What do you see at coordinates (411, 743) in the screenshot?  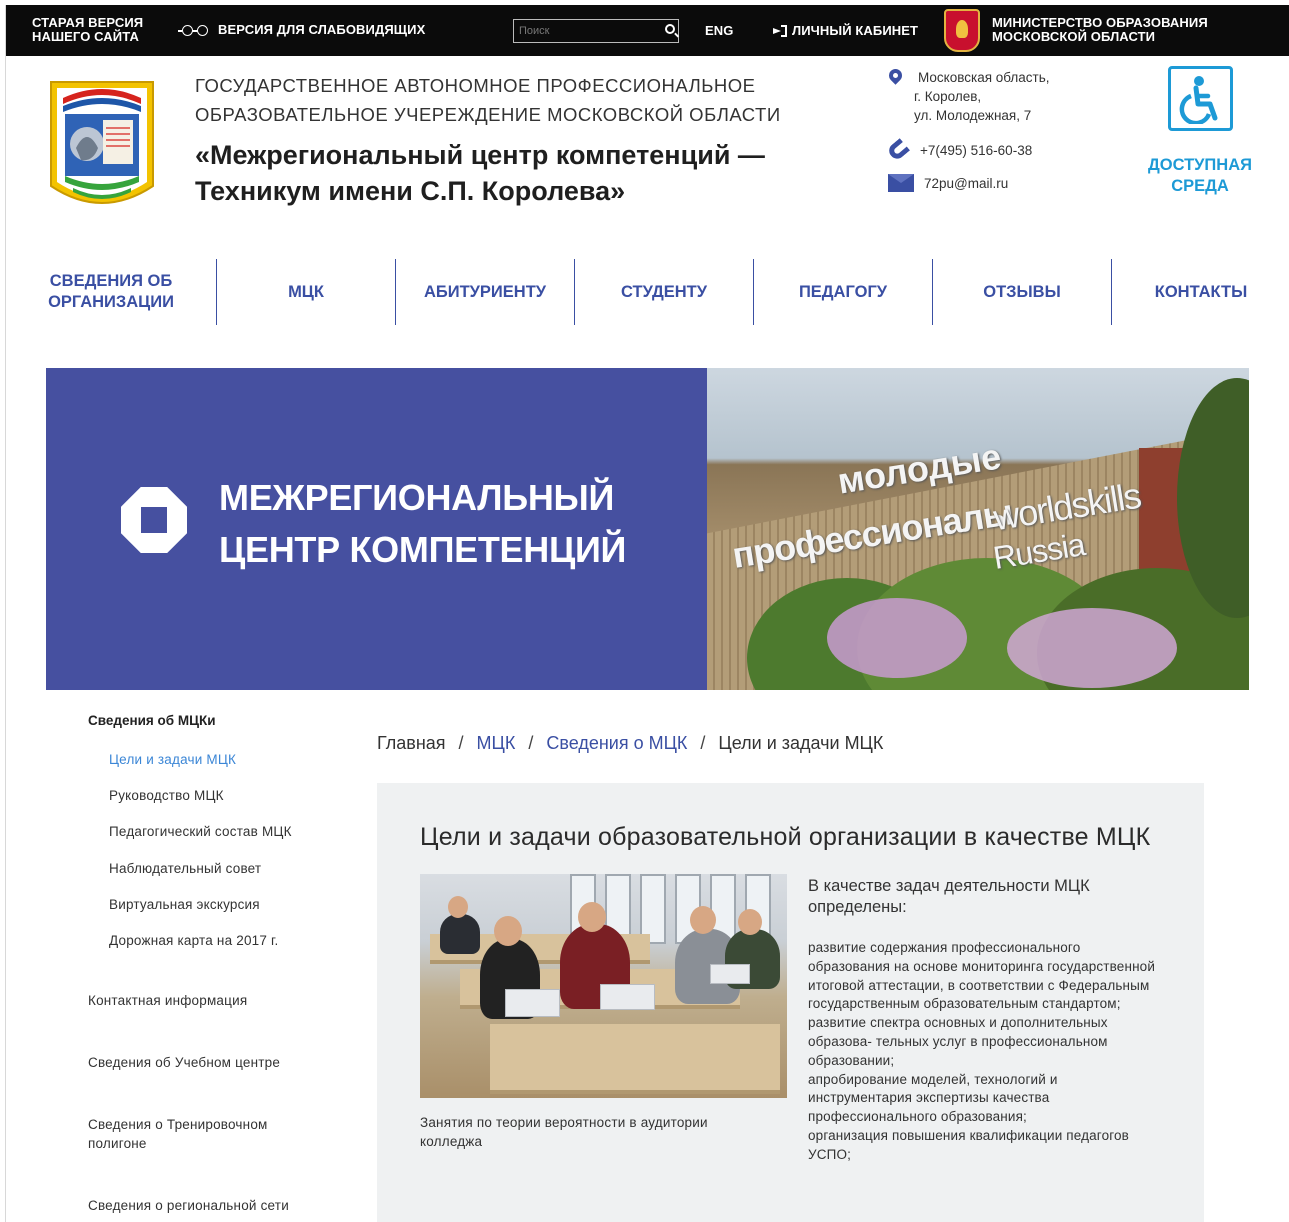 I see `breadcrumb-home: Главная` at bounding box center [411, 743].